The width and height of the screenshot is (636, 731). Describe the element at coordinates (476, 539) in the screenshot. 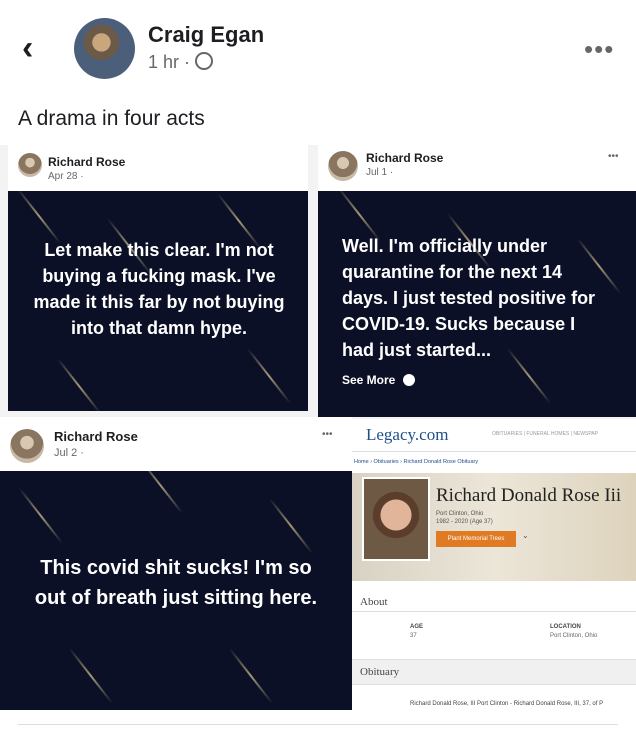

I see `plant-trees-button: Plant Memorial Trees` at that location.